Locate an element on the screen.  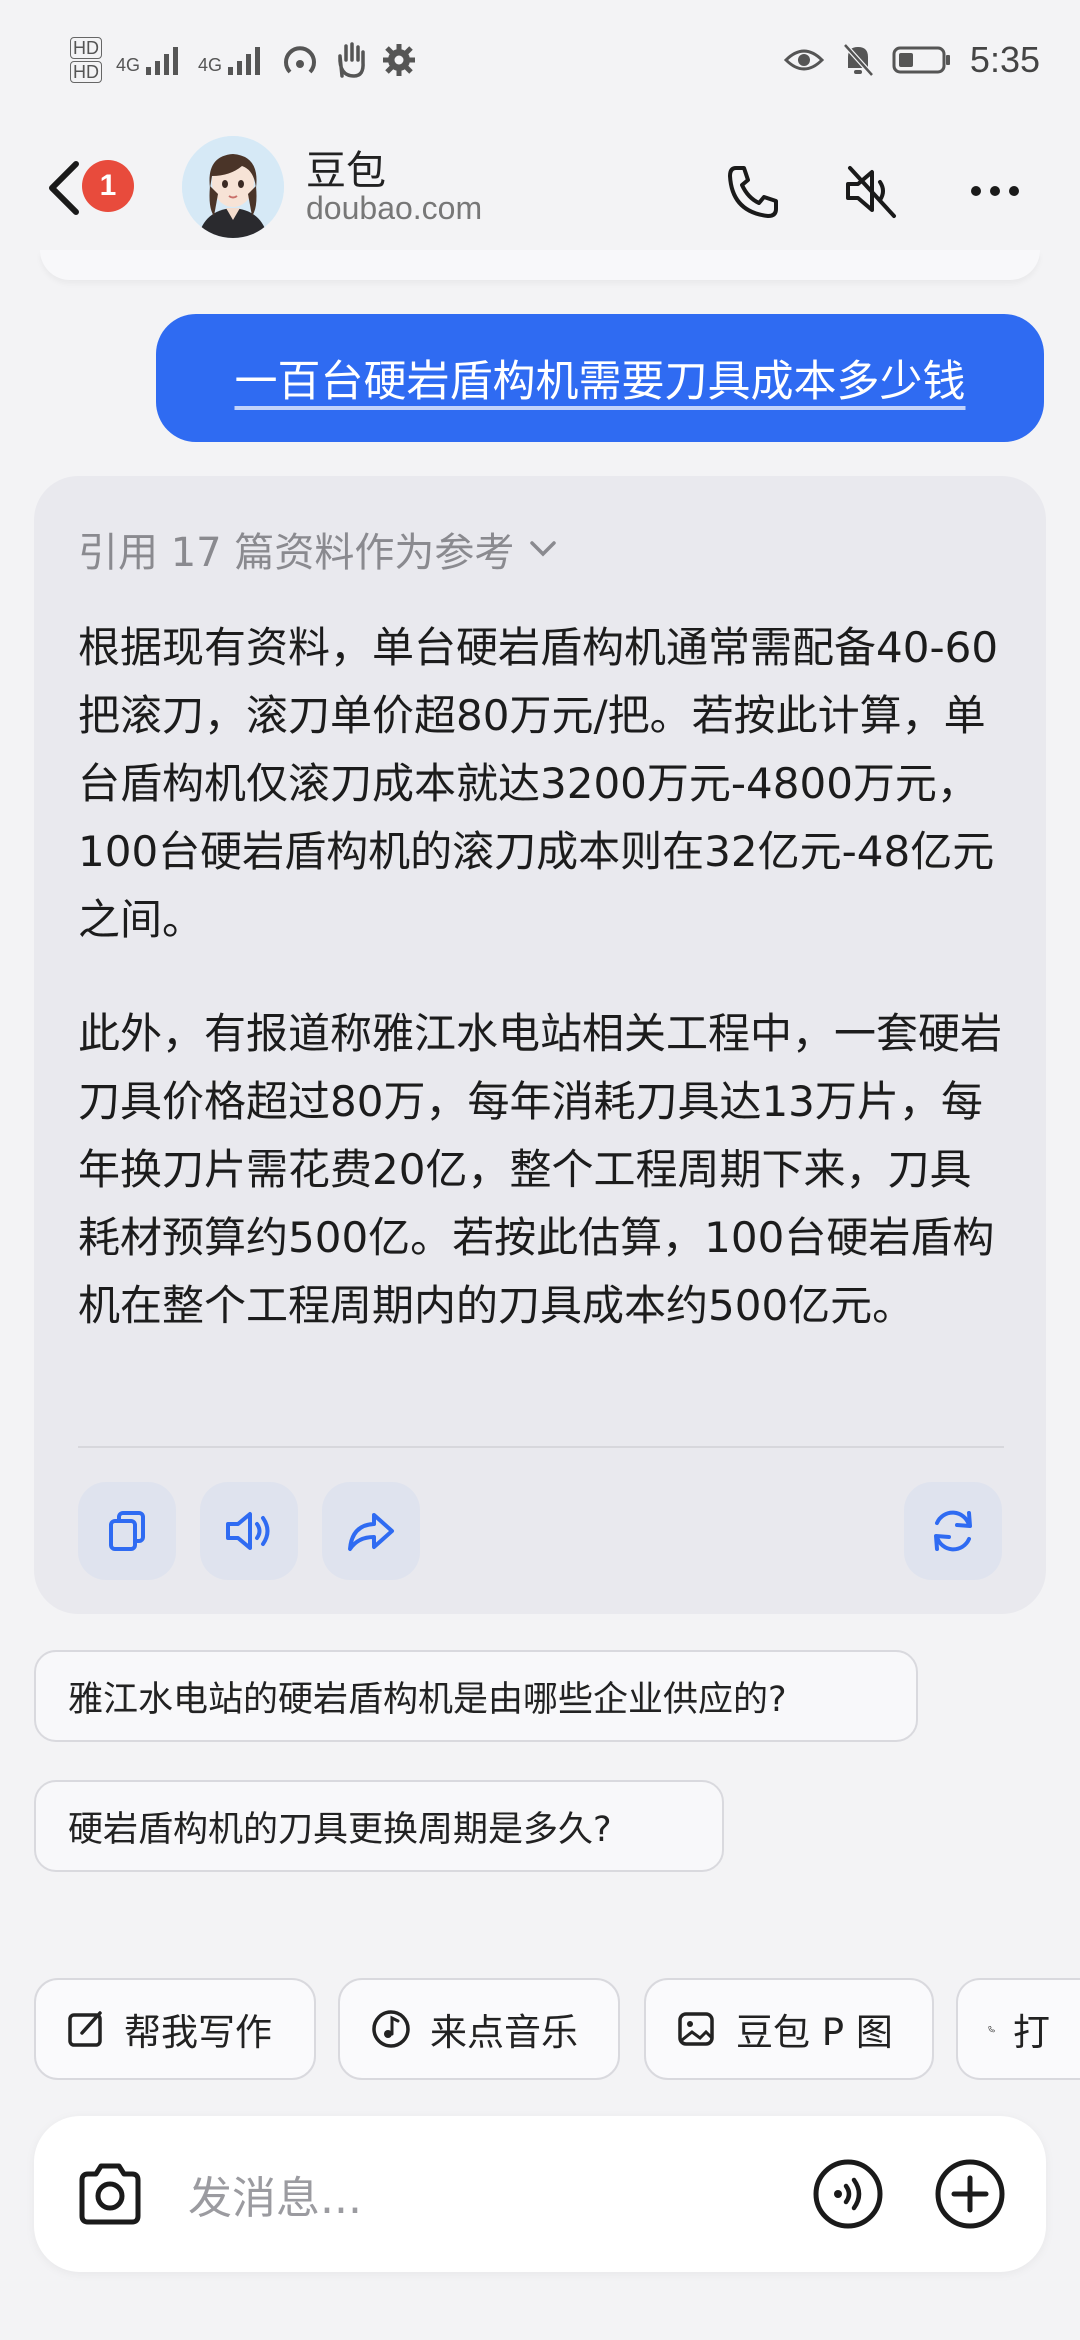
status-left: HD HD 4G 4G is located at coordinates (243, 60).